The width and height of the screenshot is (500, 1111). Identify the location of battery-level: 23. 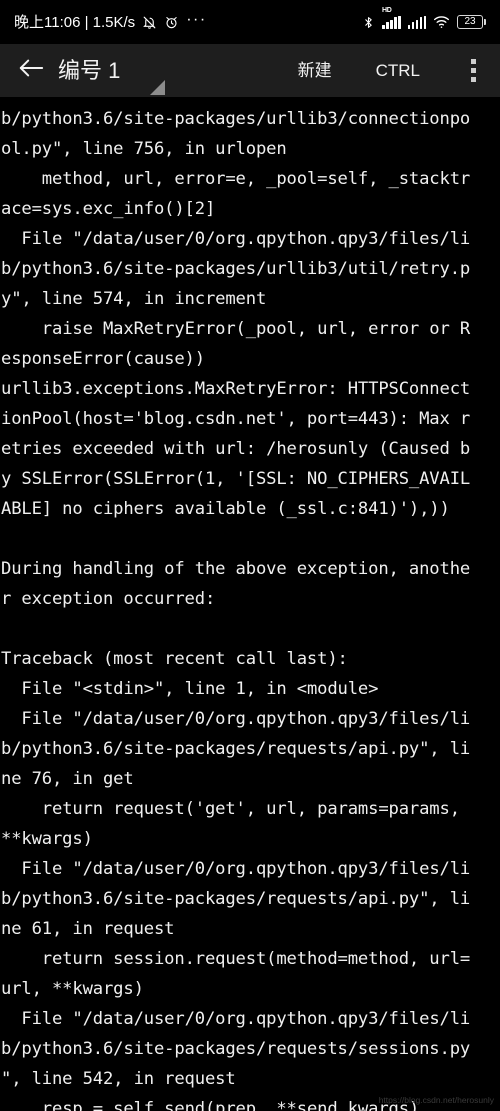
(470, 21).